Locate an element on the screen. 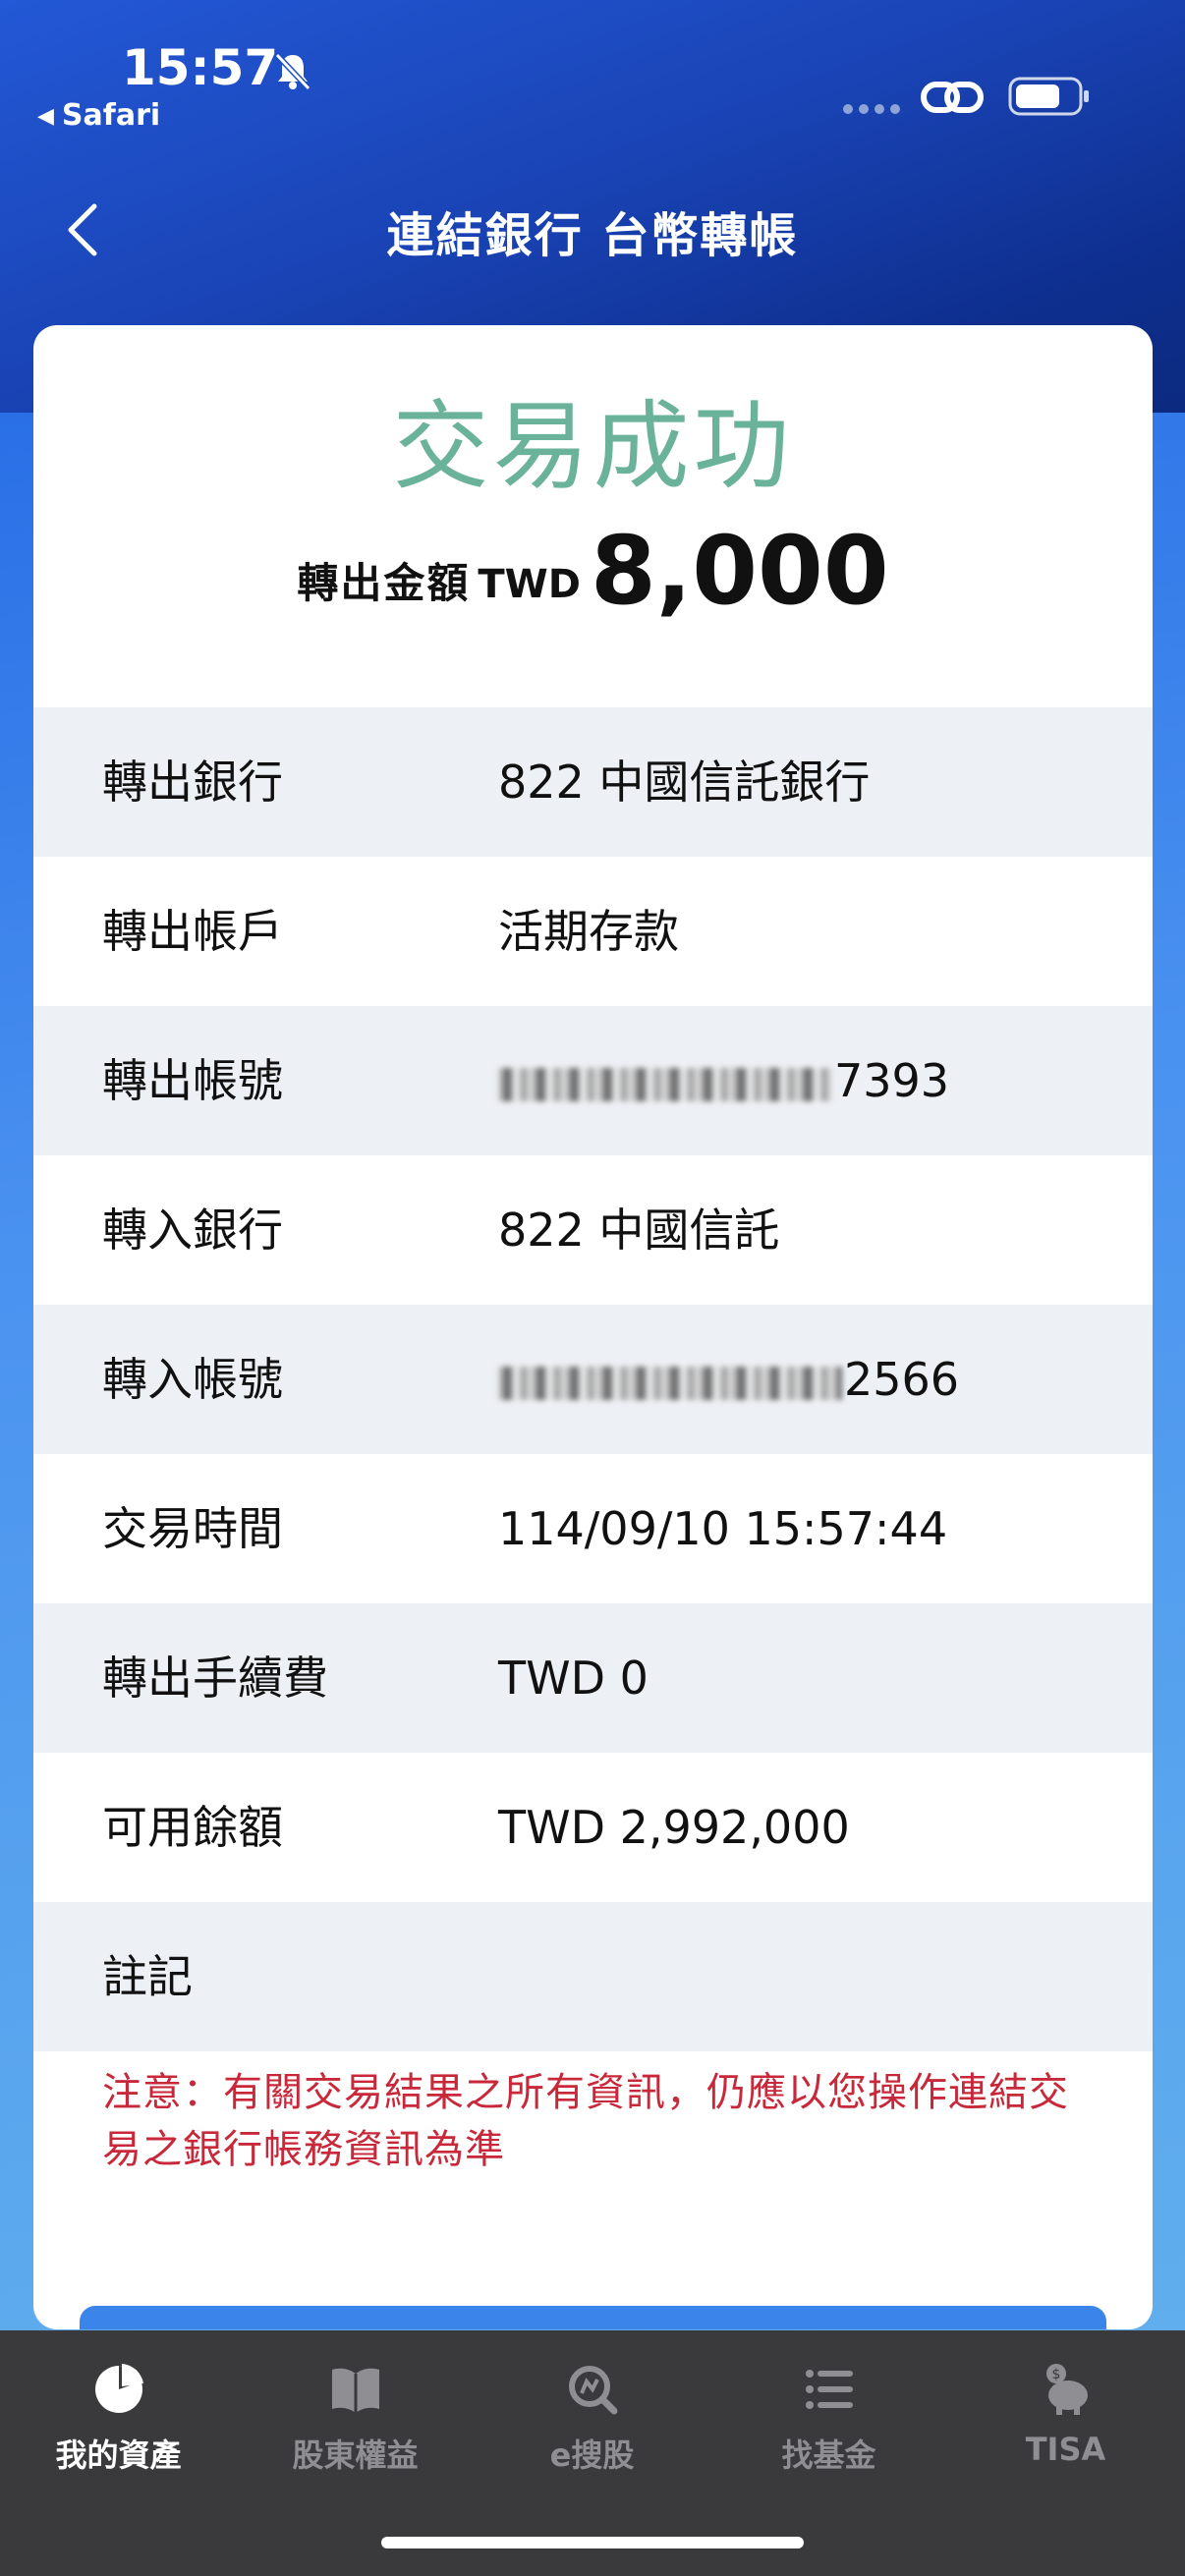  signal-dots-icon is located at coordinates (872, 109).